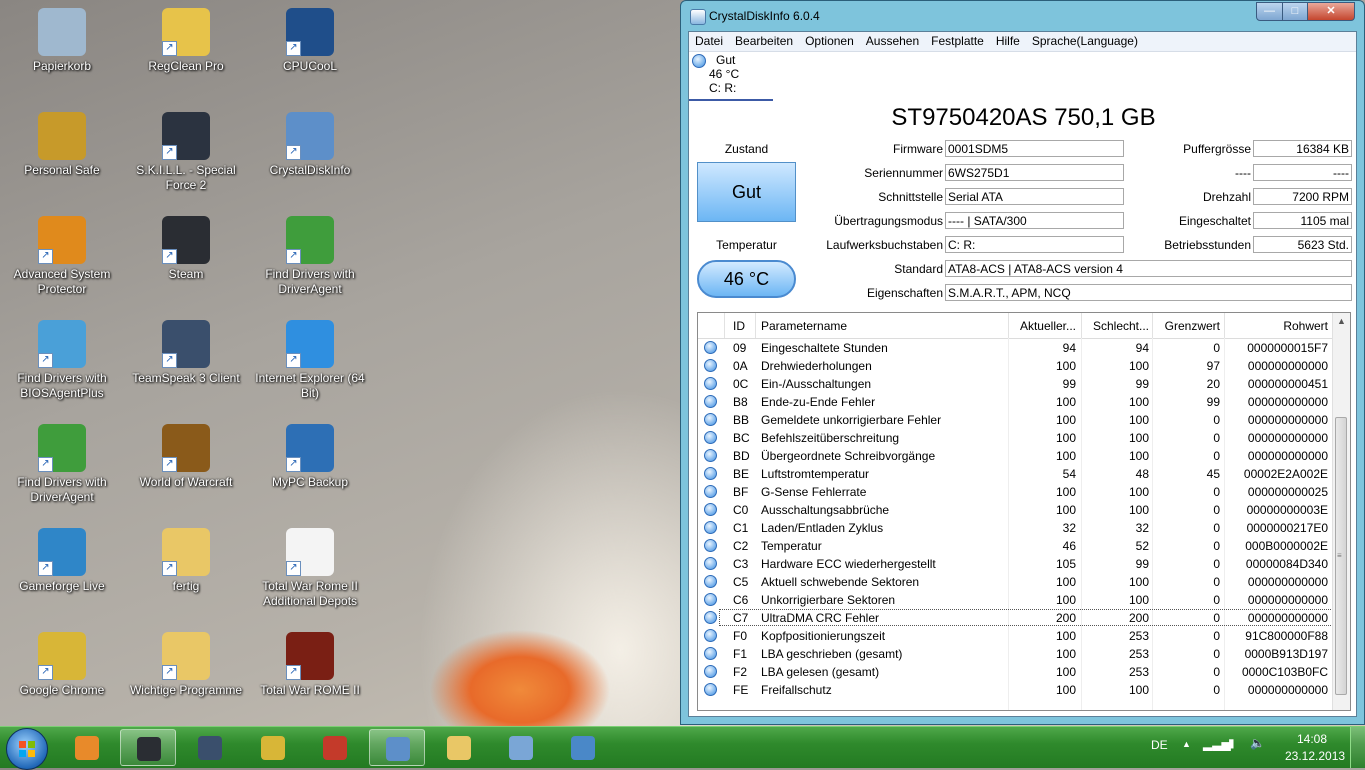 Image resolution: width=1365 pixels, height=770 pixels. I want to click on desktop-icon: ↗ Steam, so click(186, 249).